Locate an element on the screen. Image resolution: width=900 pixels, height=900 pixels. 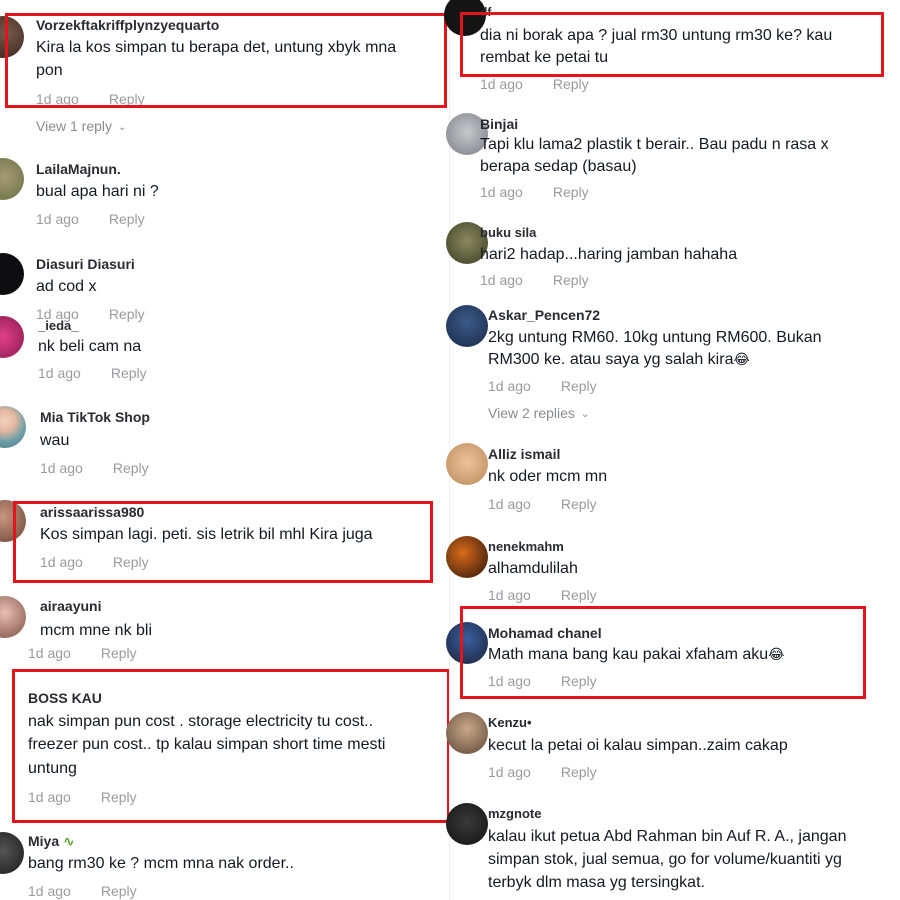
comment-username: mzgnote is located at coordinates (514, 813).